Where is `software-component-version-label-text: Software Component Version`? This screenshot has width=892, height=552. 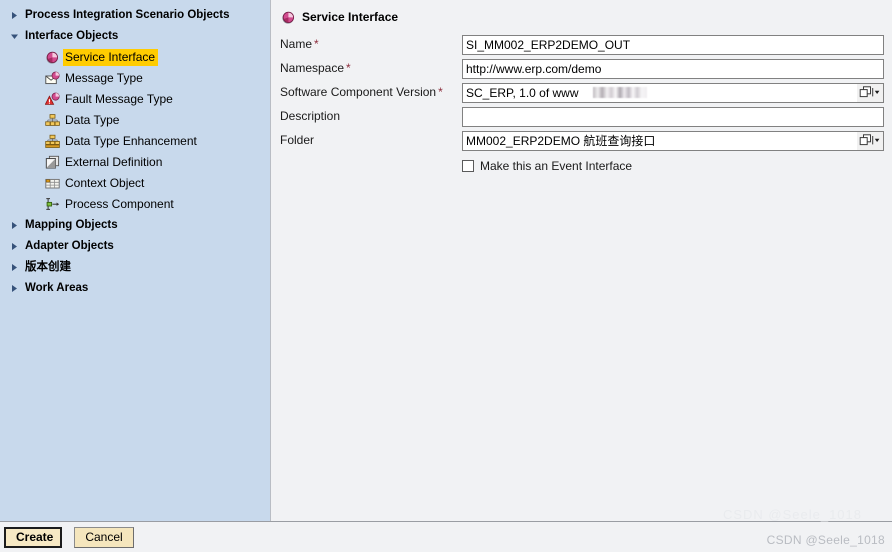 software-component-version-label-text: Software Component Version is located at coordinates (358, 92).